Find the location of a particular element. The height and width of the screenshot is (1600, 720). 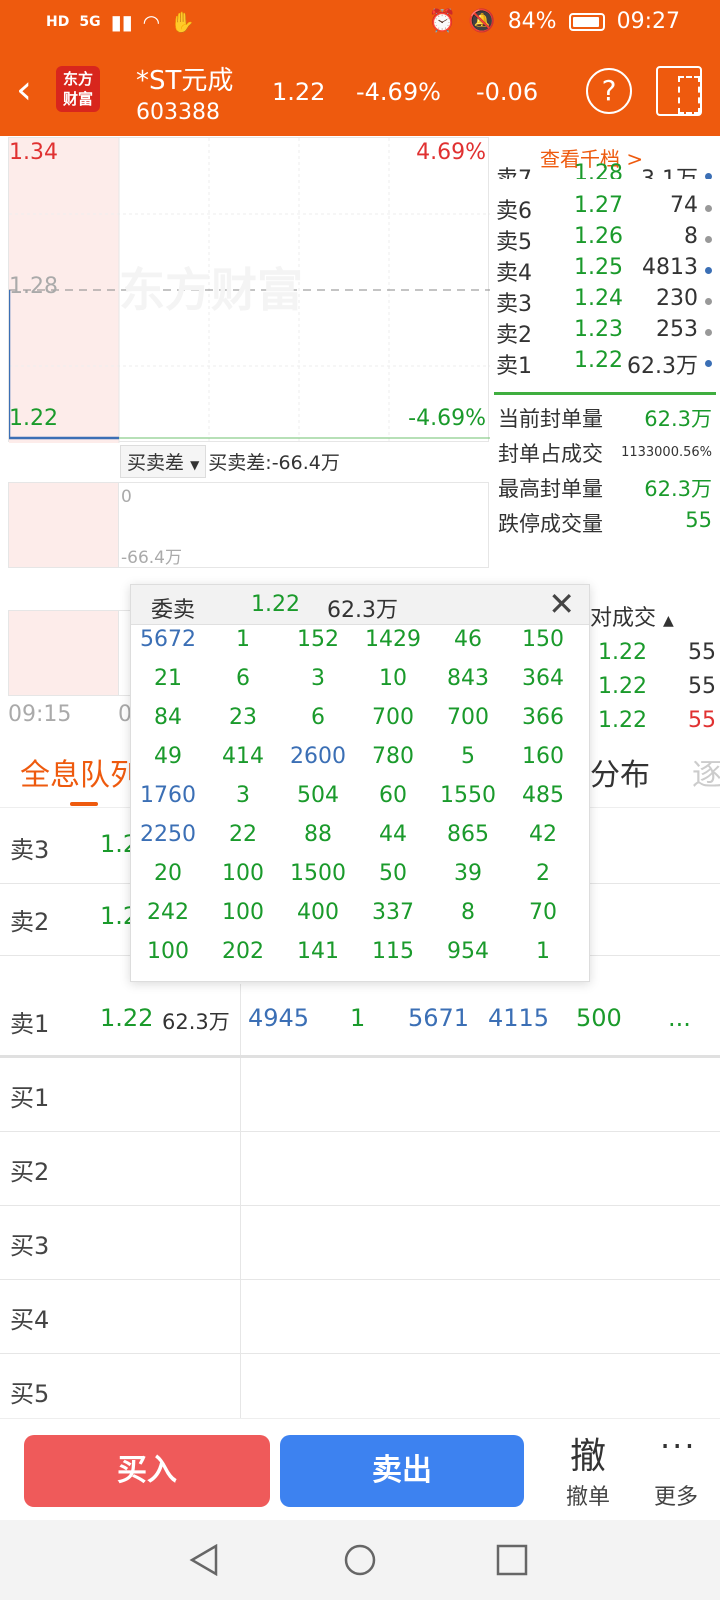

close-icon: ✕ is located at coordinates (561, 604).